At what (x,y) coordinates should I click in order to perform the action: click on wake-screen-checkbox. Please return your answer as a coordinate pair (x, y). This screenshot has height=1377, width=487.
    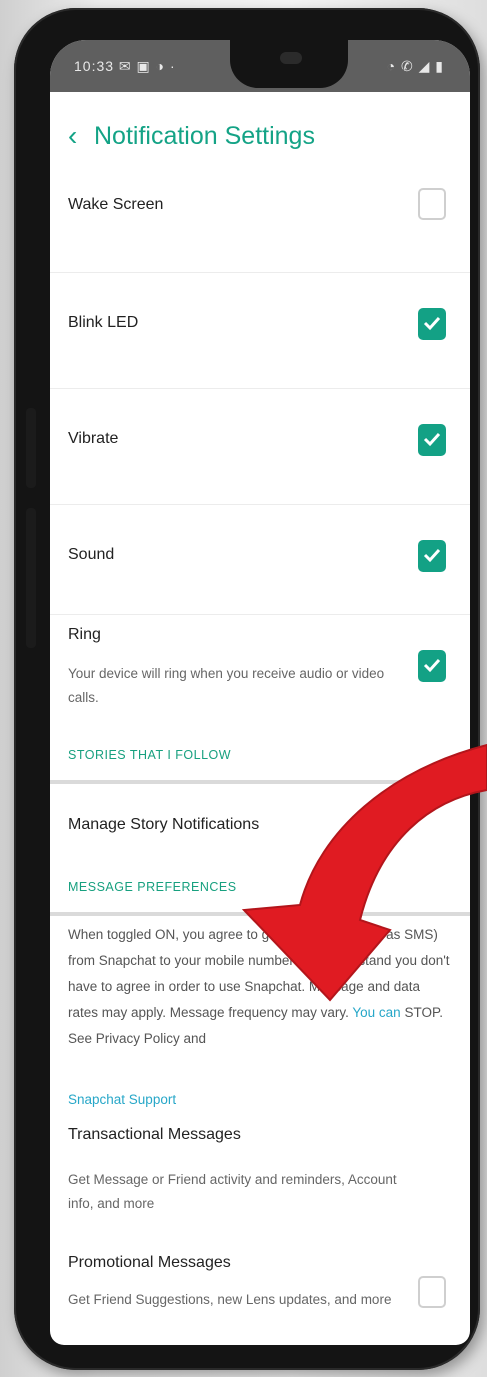
    Looking at the image, I should click on (432, 204).